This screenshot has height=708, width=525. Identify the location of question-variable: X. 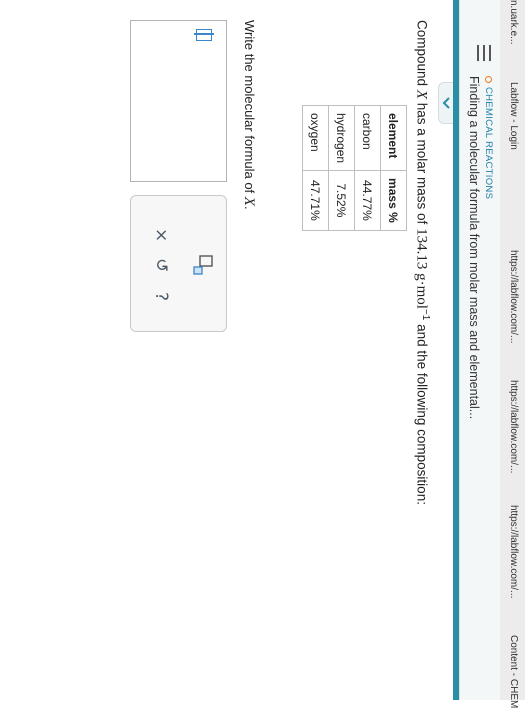
(249, 201).